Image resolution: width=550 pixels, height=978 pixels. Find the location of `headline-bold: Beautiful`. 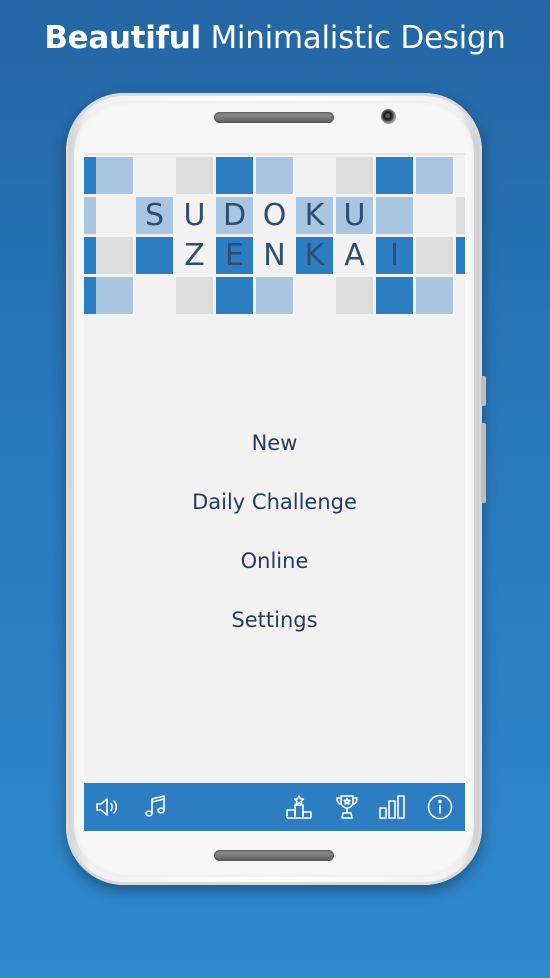

headline-bold: Beautiful is located at coordinates (122, 38).